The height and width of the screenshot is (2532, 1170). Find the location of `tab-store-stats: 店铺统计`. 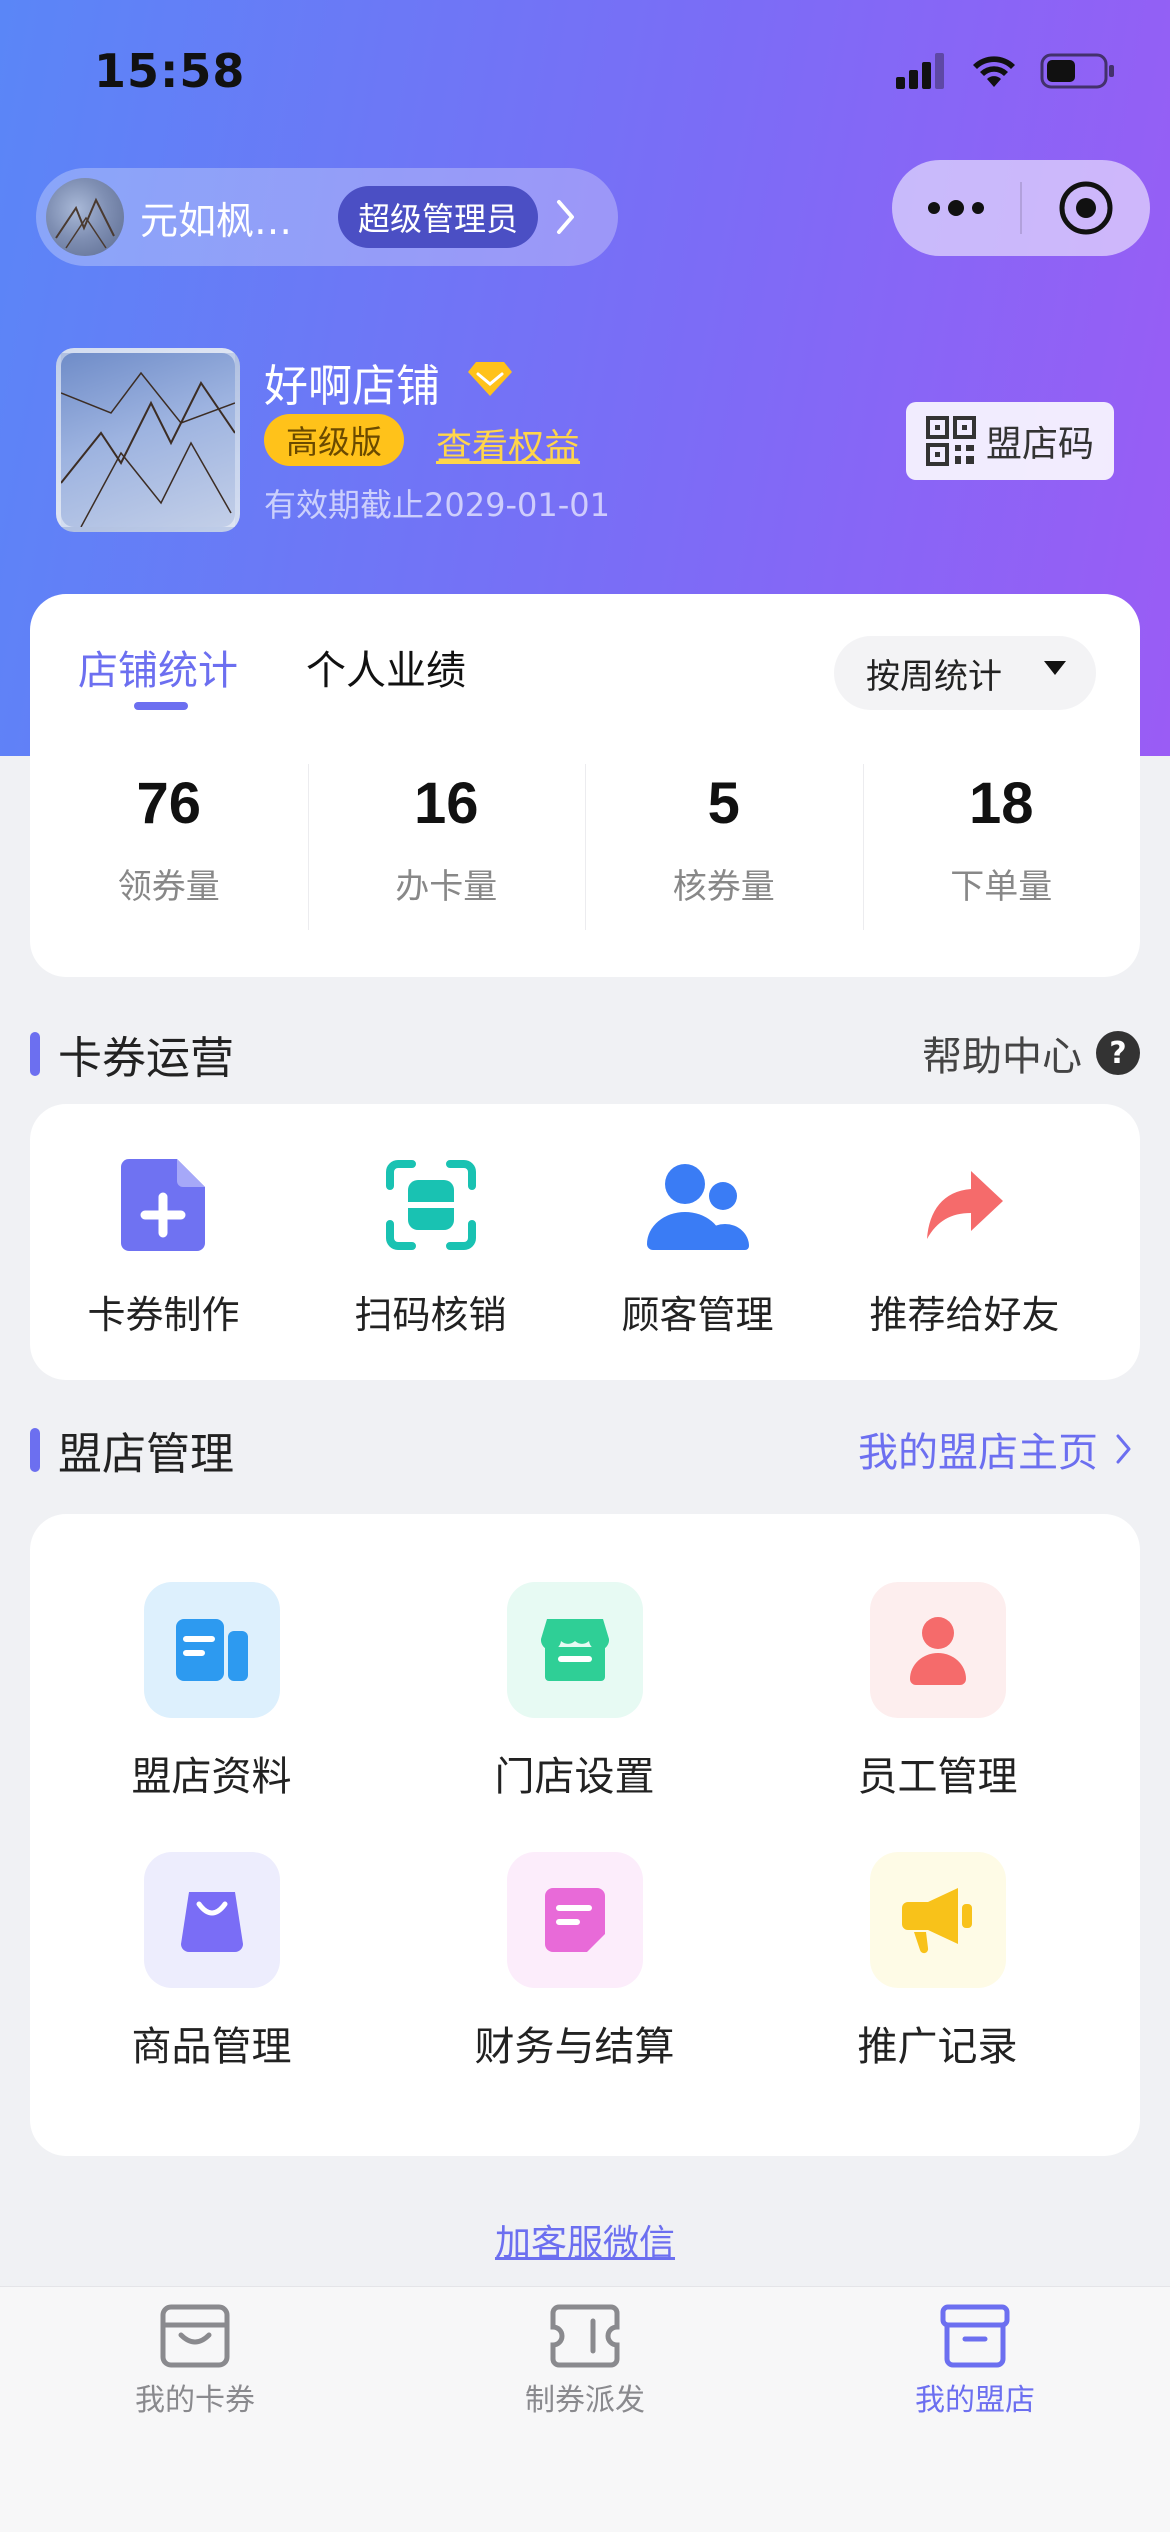

tab-store-stats: 店铺统计 is located at coordinates (158, 667).